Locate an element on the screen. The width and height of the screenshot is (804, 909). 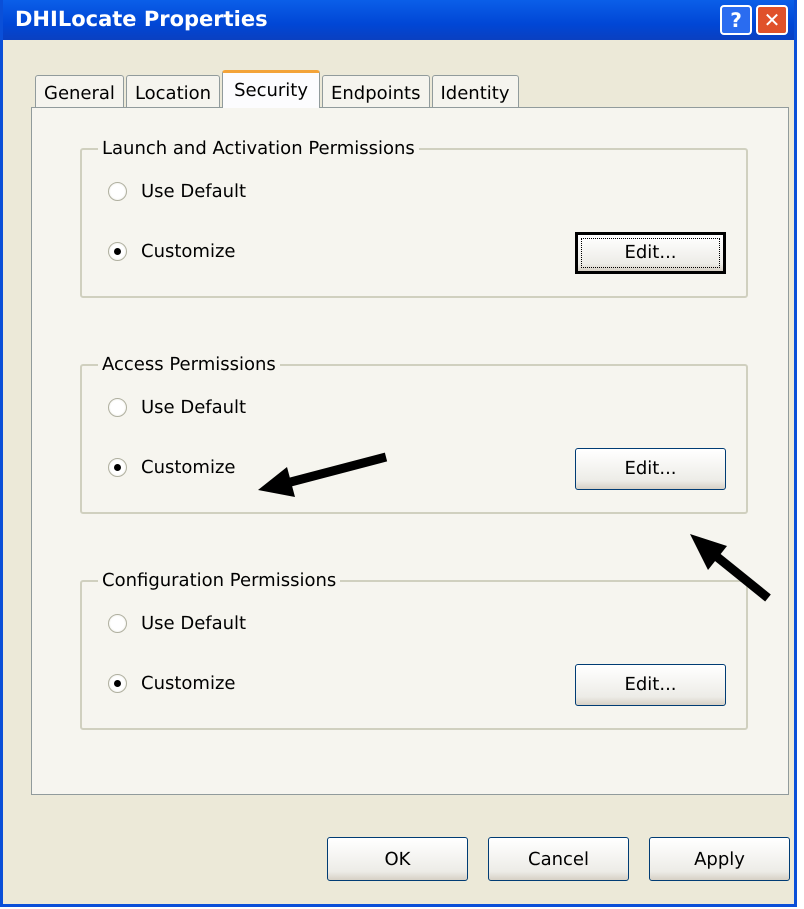
tab: General is located at coordinates (79, 91).